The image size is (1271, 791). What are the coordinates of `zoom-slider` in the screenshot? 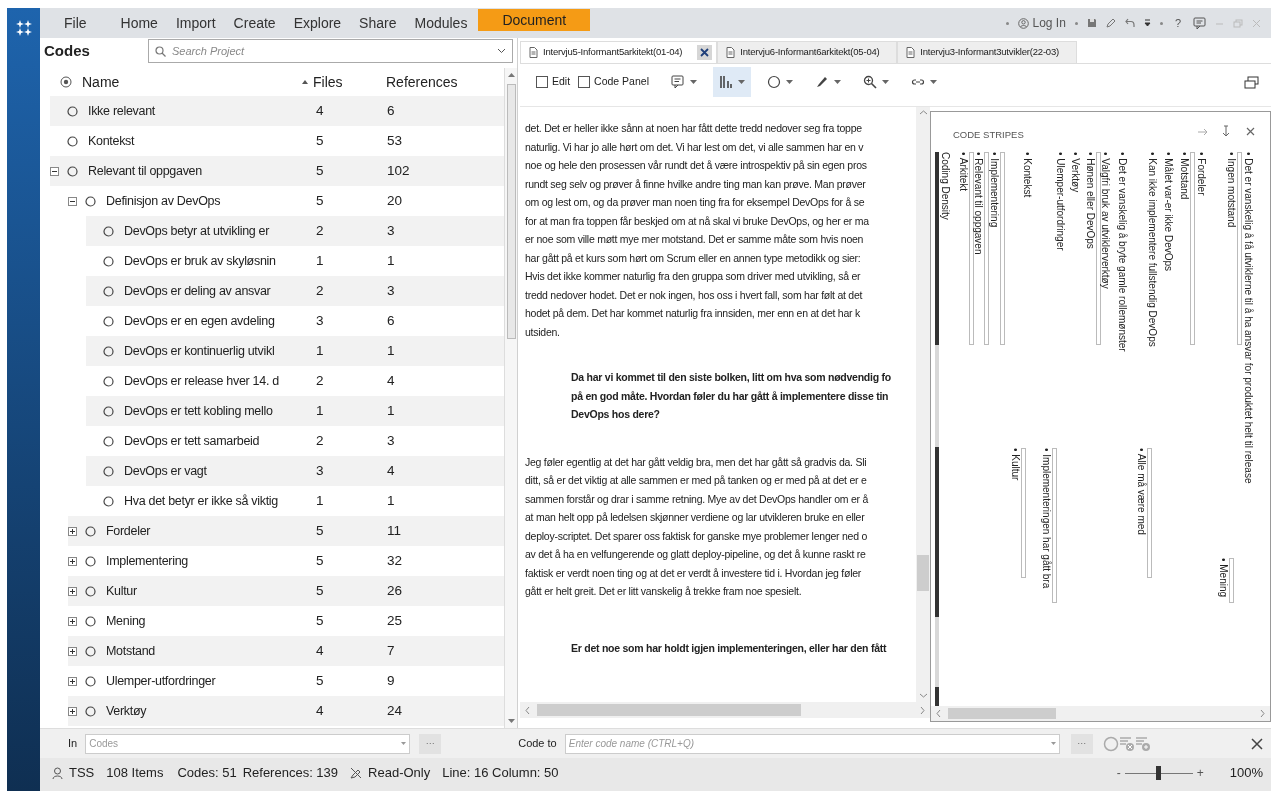 It's located at (1158, 772).